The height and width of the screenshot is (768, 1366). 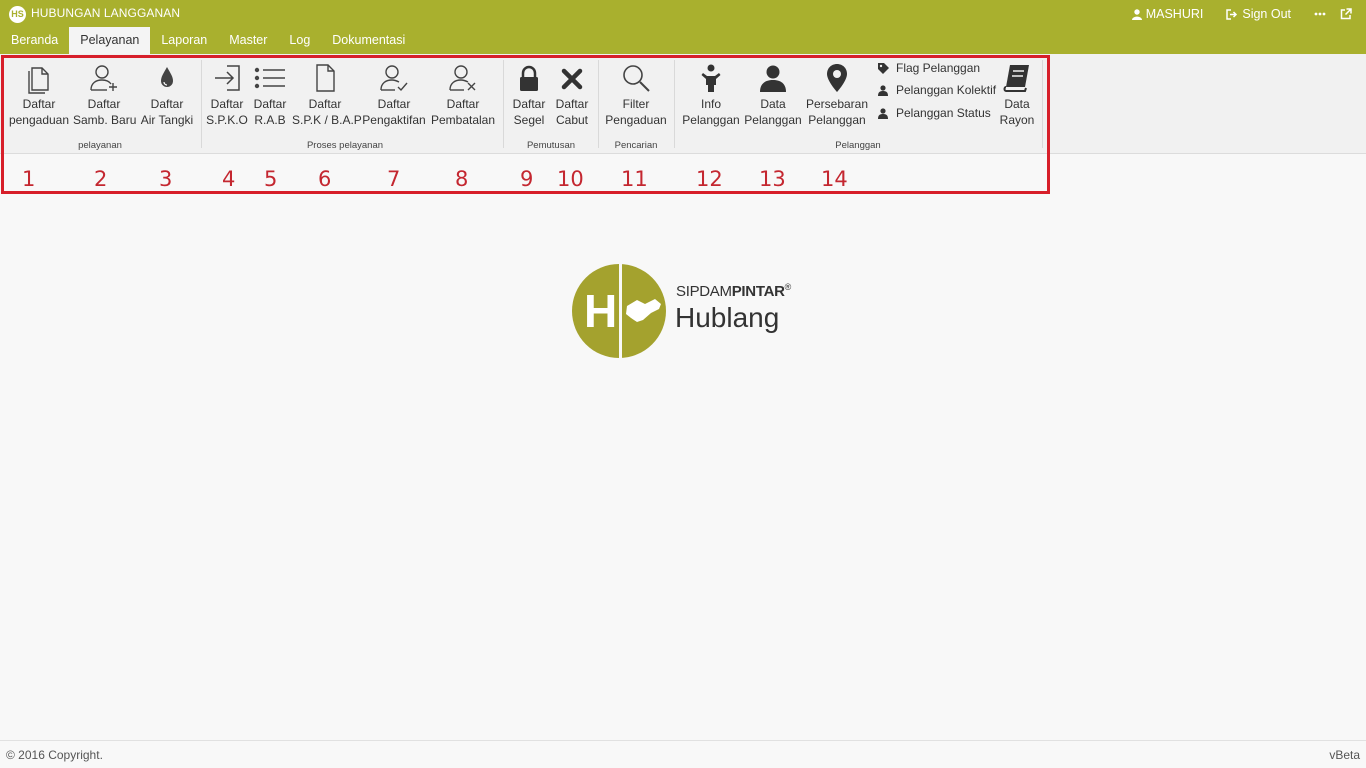 What do you see at coordinates (683, 13) in the screenshot?
I see `title-bar: HS HUBUNGAN LANGGANAN MASHURI Sign Out` at bounding box center [683, 13].